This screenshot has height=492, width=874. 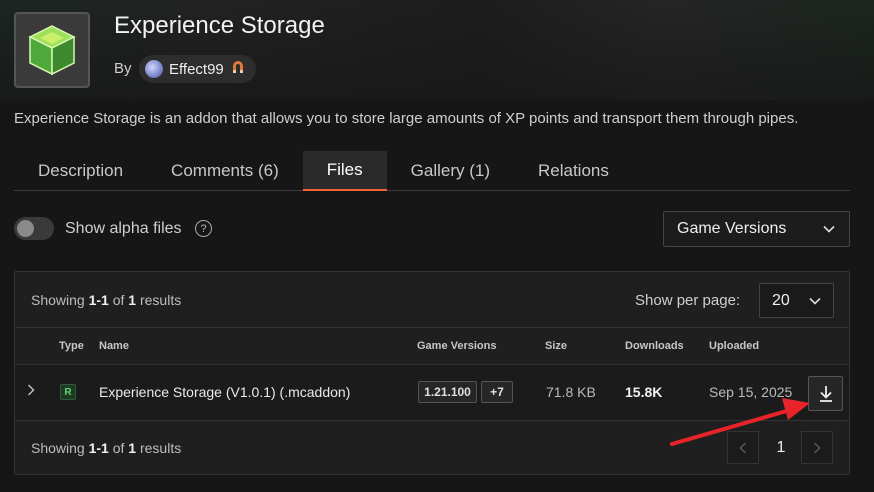 I want to click on alpha-files-toggle, so click(x=34, y=228).